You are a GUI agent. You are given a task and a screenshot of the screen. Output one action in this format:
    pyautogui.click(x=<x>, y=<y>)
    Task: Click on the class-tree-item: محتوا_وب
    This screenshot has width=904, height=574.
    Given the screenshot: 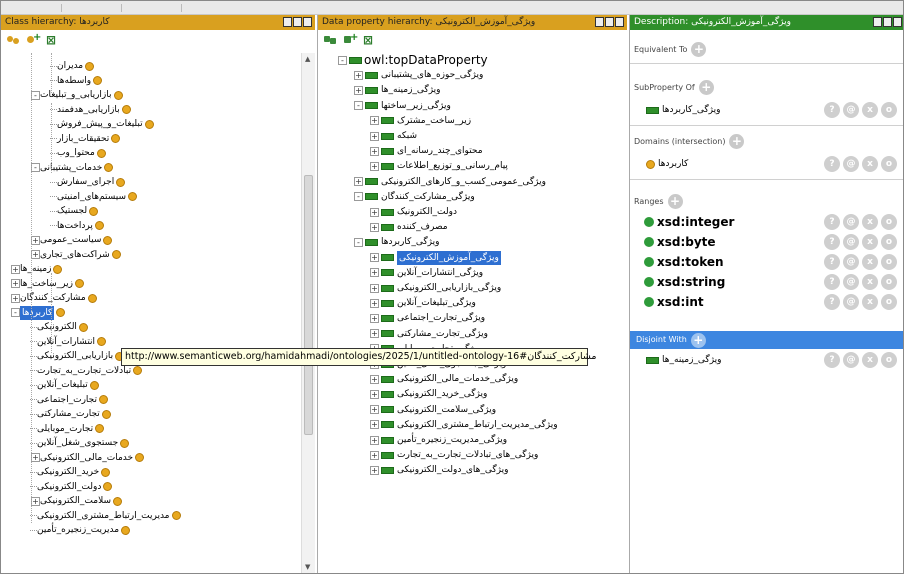 What is the action you would take?
    pyautogui.click(x=77, y=153)
    